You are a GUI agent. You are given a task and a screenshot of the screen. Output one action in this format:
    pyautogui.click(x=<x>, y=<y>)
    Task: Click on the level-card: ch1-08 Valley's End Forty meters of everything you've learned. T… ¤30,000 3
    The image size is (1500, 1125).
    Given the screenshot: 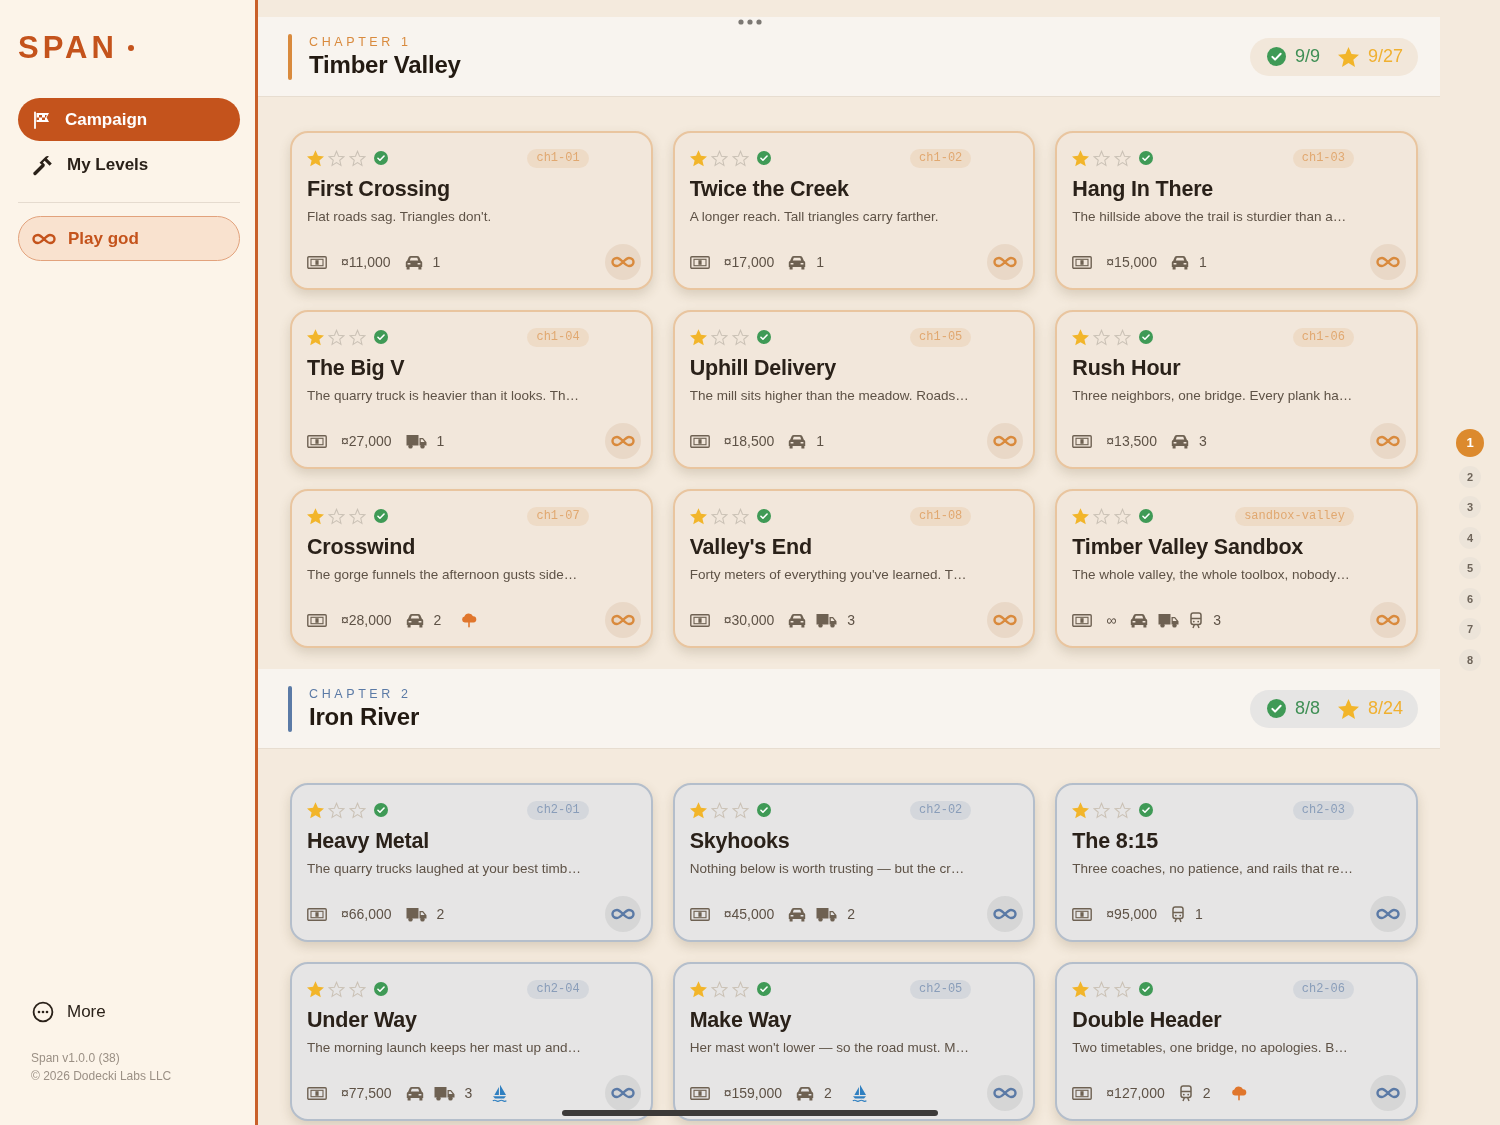 What is the action you would take?
    pyautogui.click(x=854, y=568)
    